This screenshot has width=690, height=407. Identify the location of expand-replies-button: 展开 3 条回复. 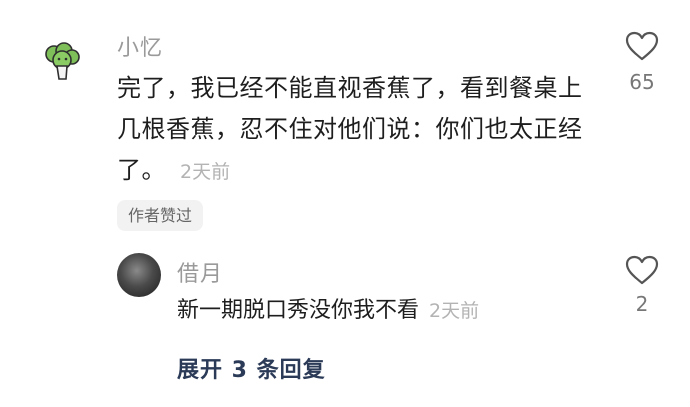
(251, 368).